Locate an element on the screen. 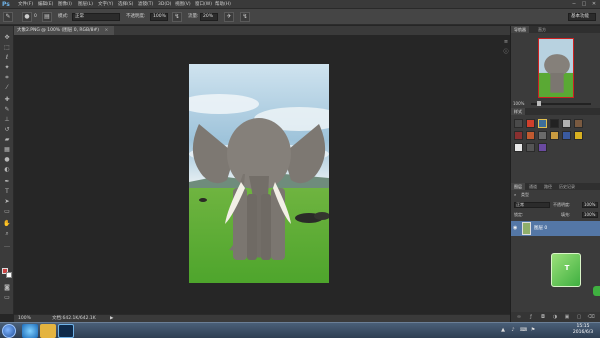 The height and width of the screenshot is (338, 600). menu-select: 选择(S) is located at coordinates (125, 4).